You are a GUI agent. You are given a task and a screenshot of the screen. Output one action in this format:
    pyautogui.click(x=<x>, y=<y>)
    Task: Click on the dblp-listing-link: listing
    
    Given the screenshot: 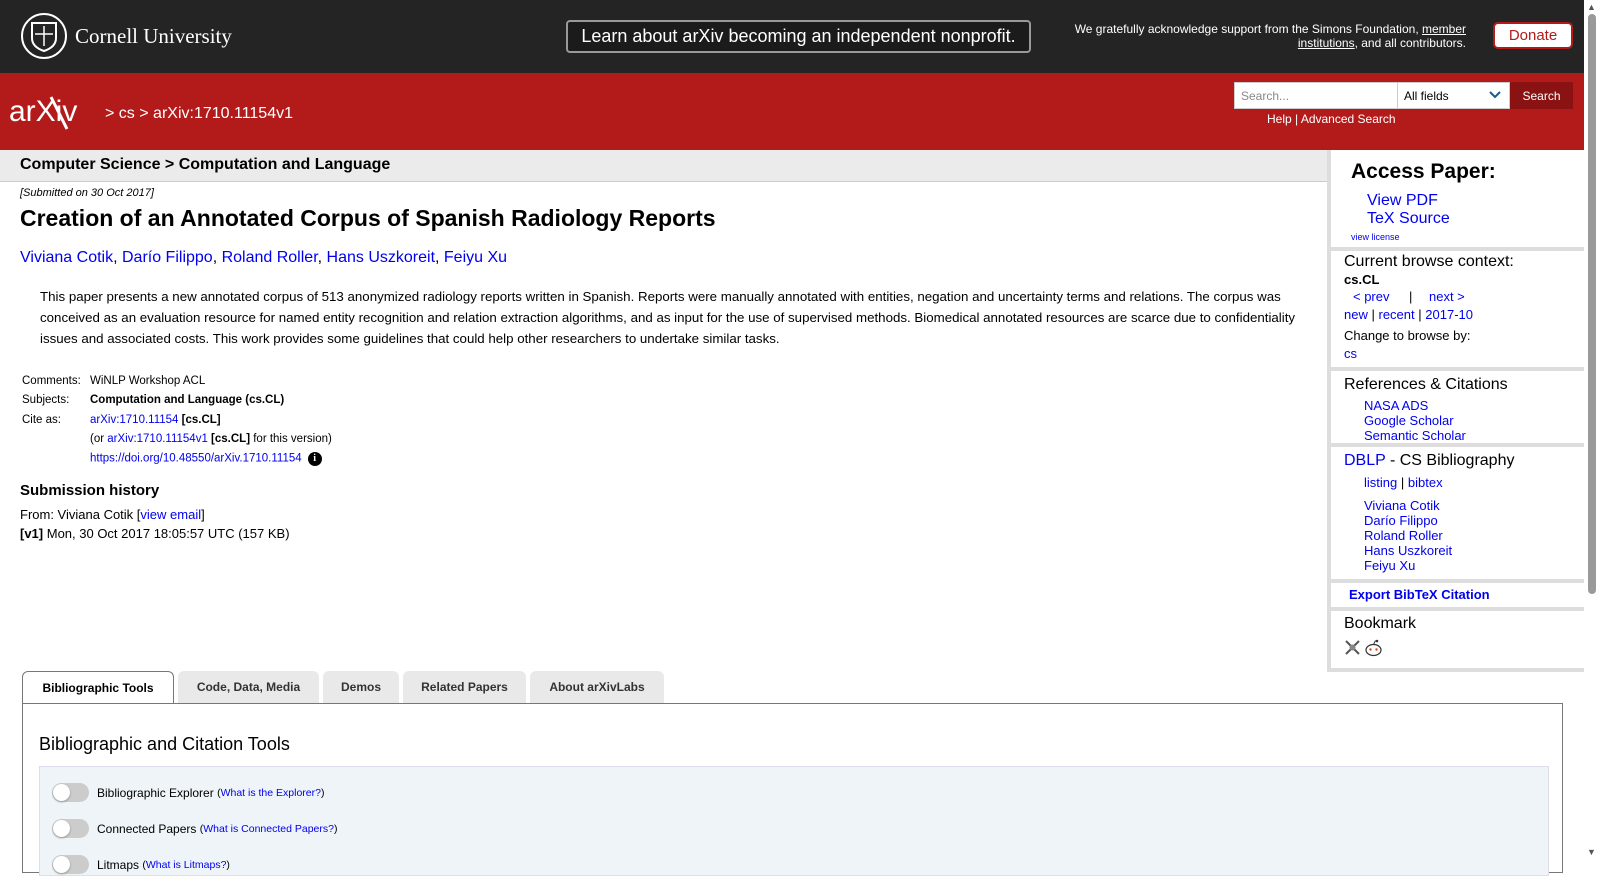 What is the action you would take?
    pyautogui.click(x=1380, y=482)
    